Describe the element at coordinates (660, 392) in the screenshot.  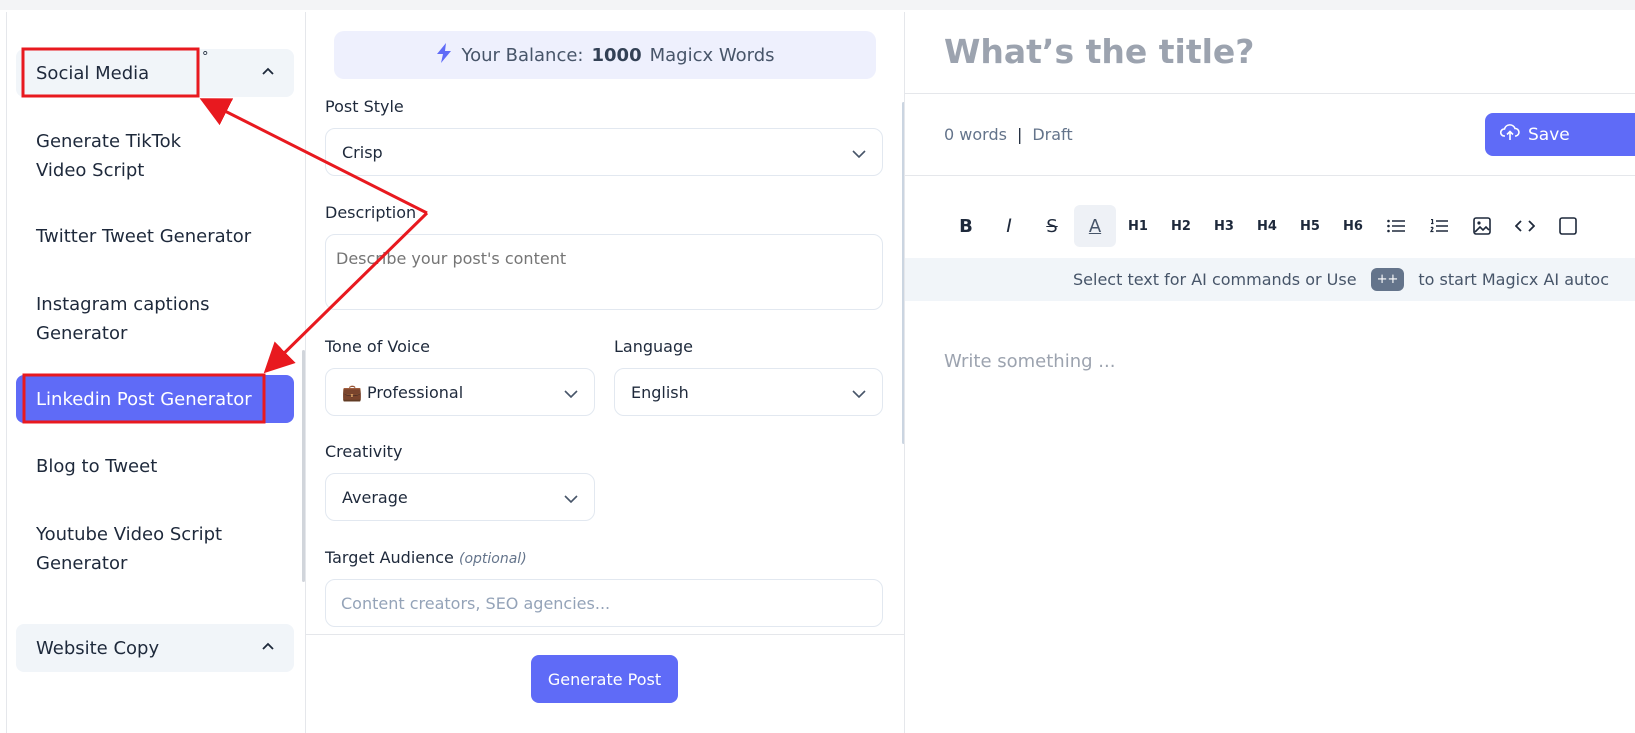
I see `language-value: English` at that location.